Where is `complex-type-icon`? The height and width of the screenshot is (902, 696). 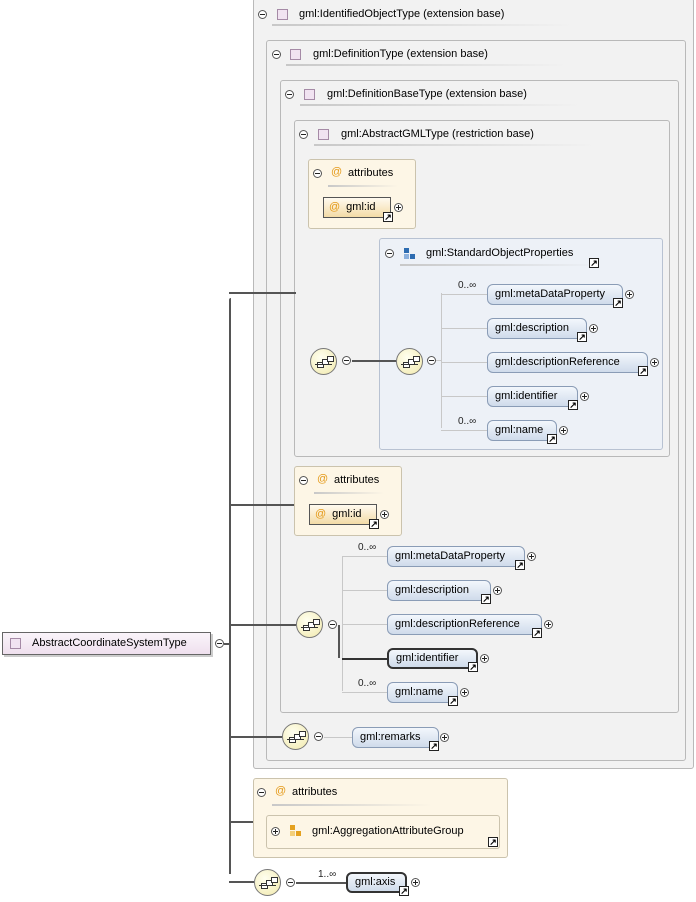 complex-type-icon is located at coordinates (323, 134).